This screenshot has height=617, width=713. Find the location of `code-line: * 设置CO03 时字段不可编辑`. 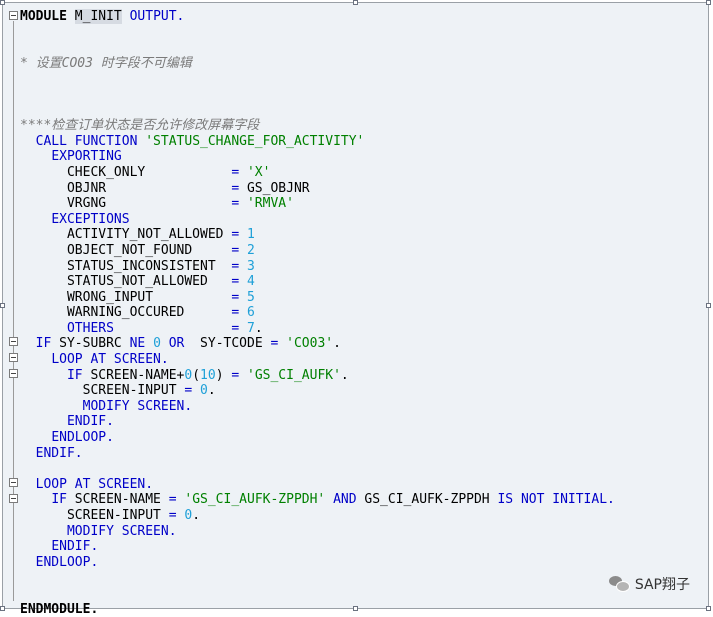

code-line: * 设置CO03 时字段不可编辑 is located at coordinates (361, 64).